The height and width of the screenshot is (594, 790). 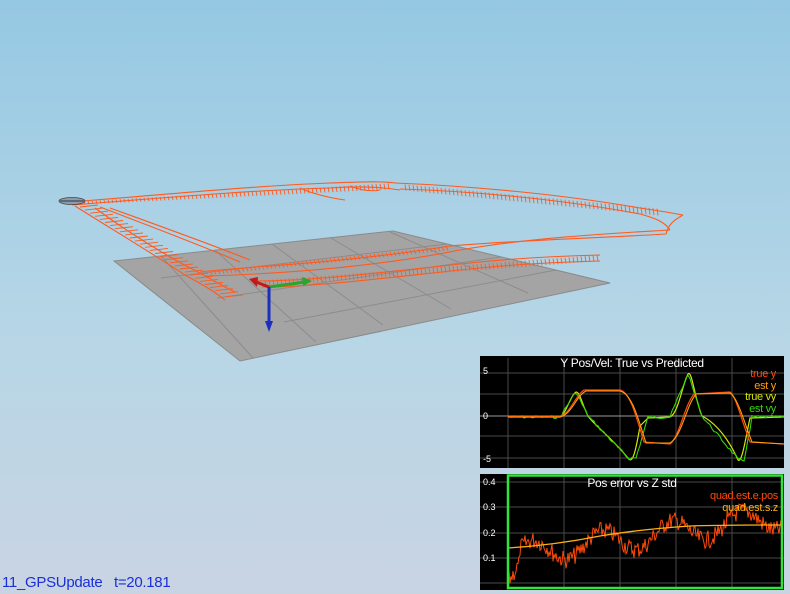 I want to click on plot-legend: quad.est.e.pos quad.est.s.z, so click(x=744, y=502).